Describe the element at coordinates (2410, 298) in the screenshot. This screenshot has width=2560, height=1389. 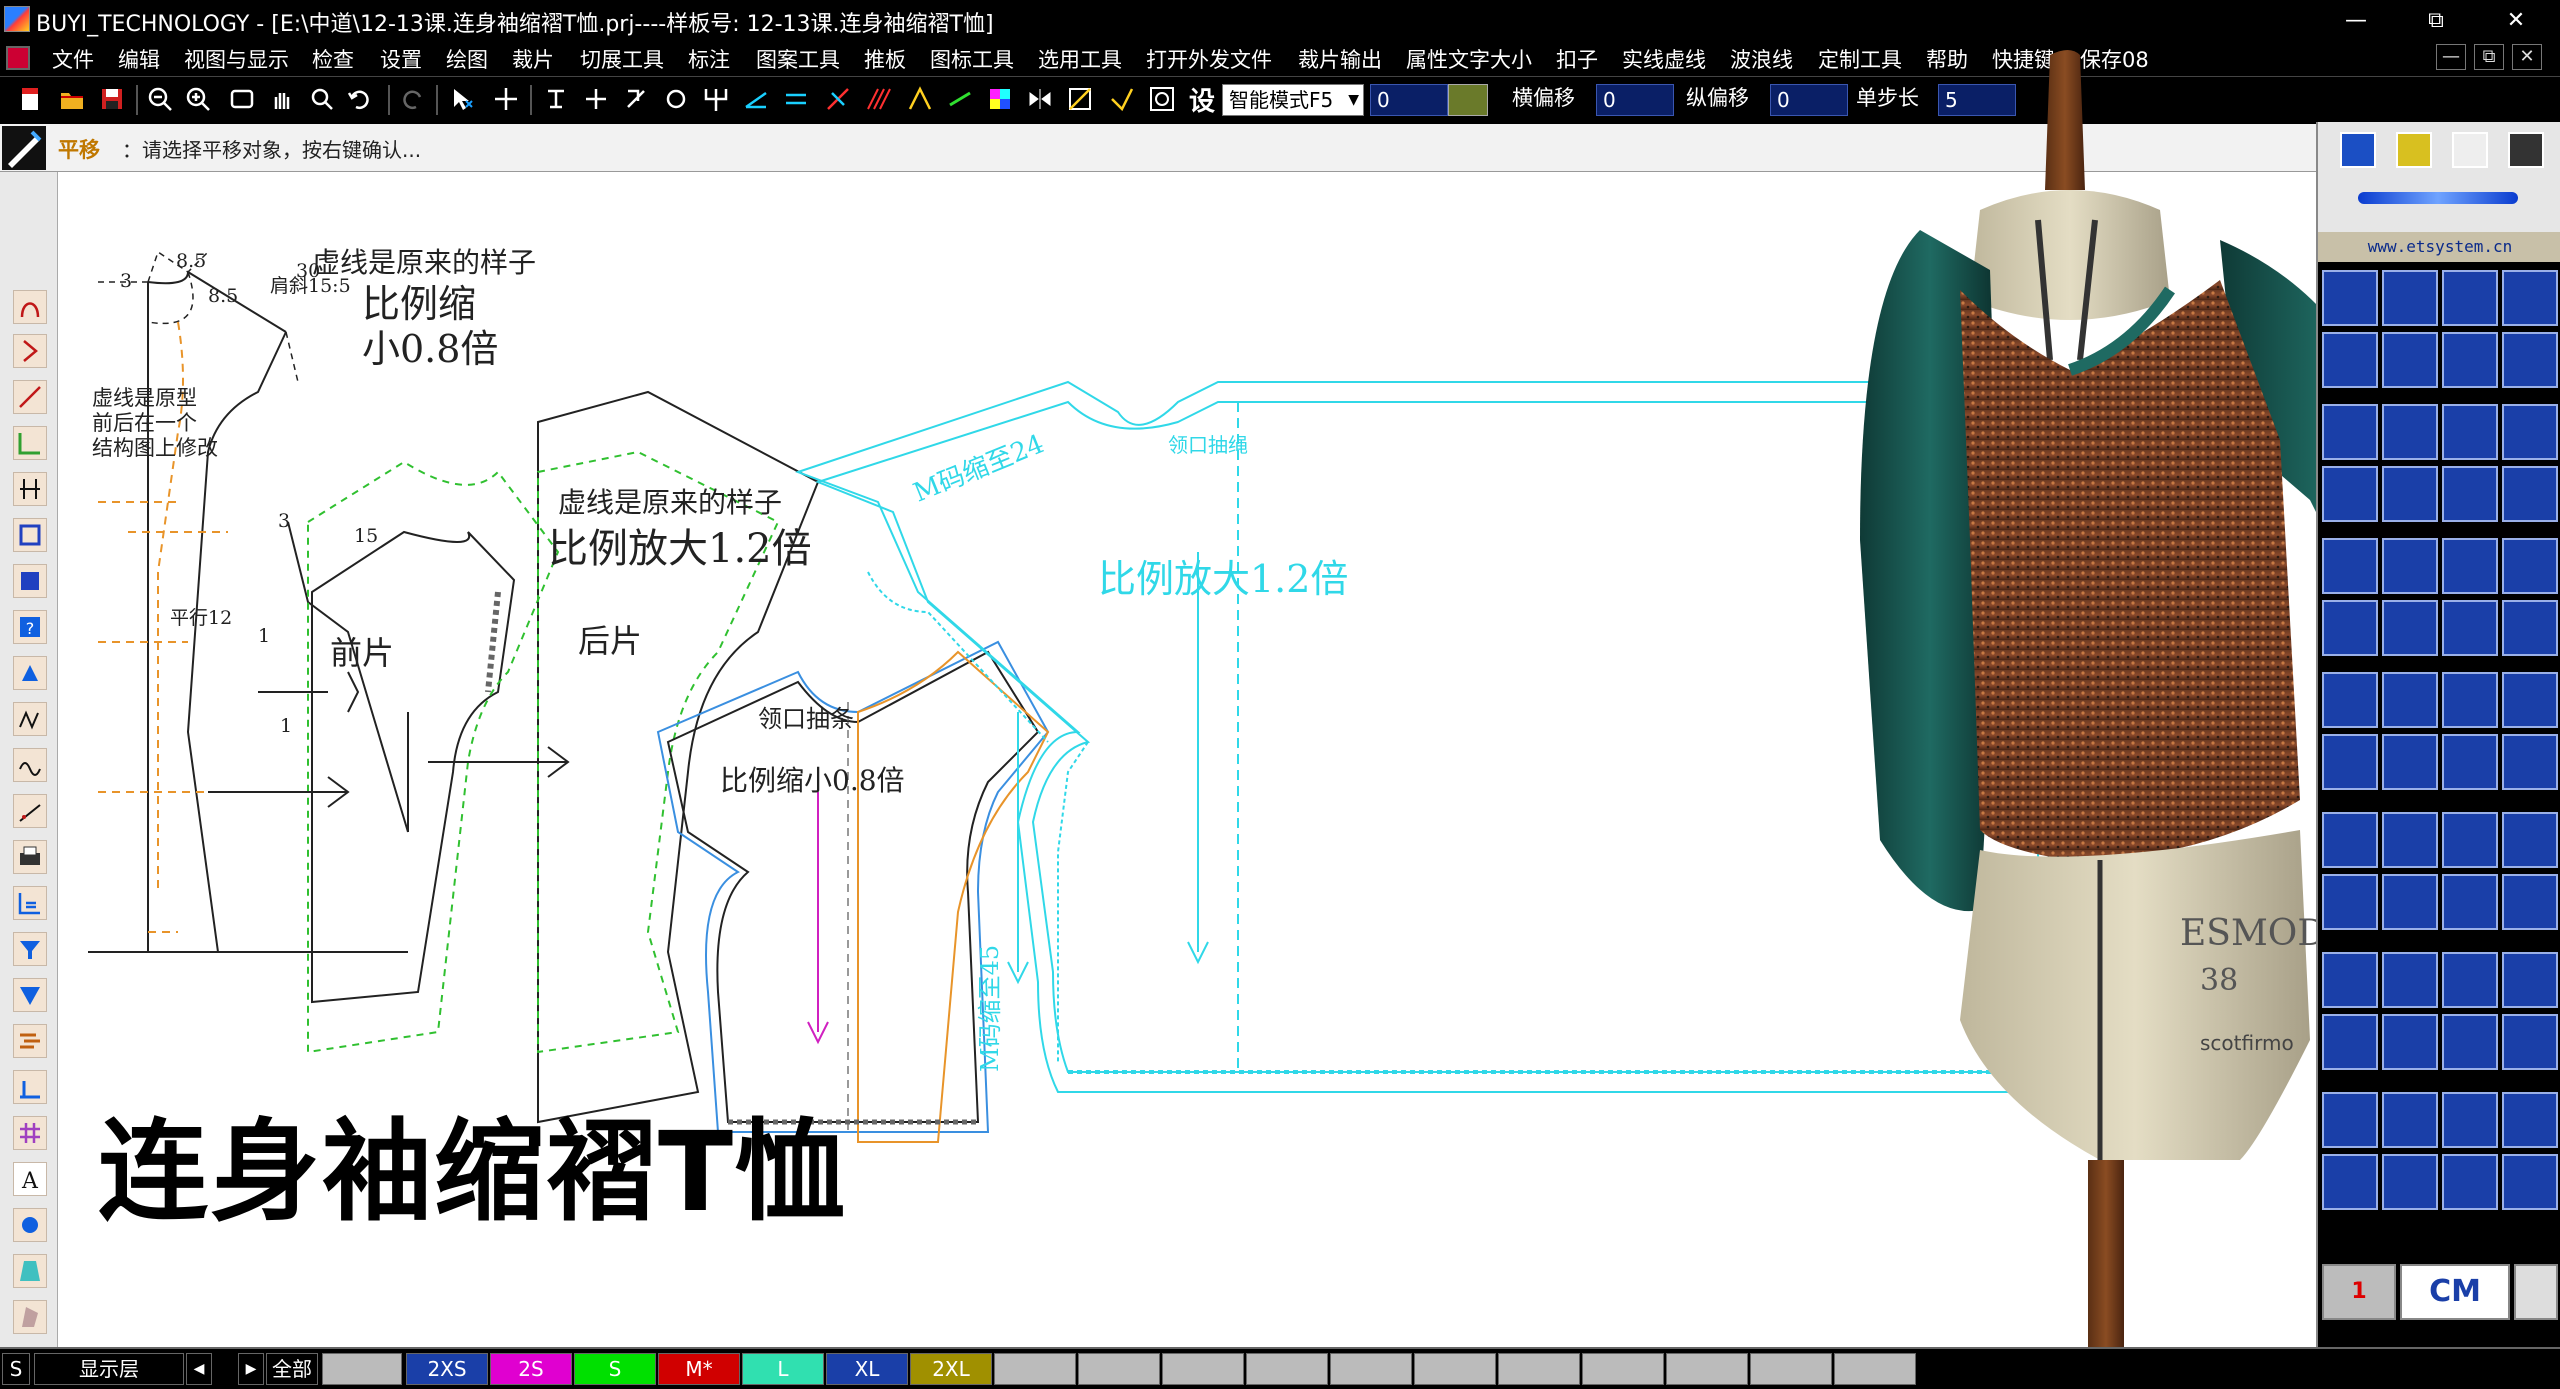
I see `line-join-icon` at that location.